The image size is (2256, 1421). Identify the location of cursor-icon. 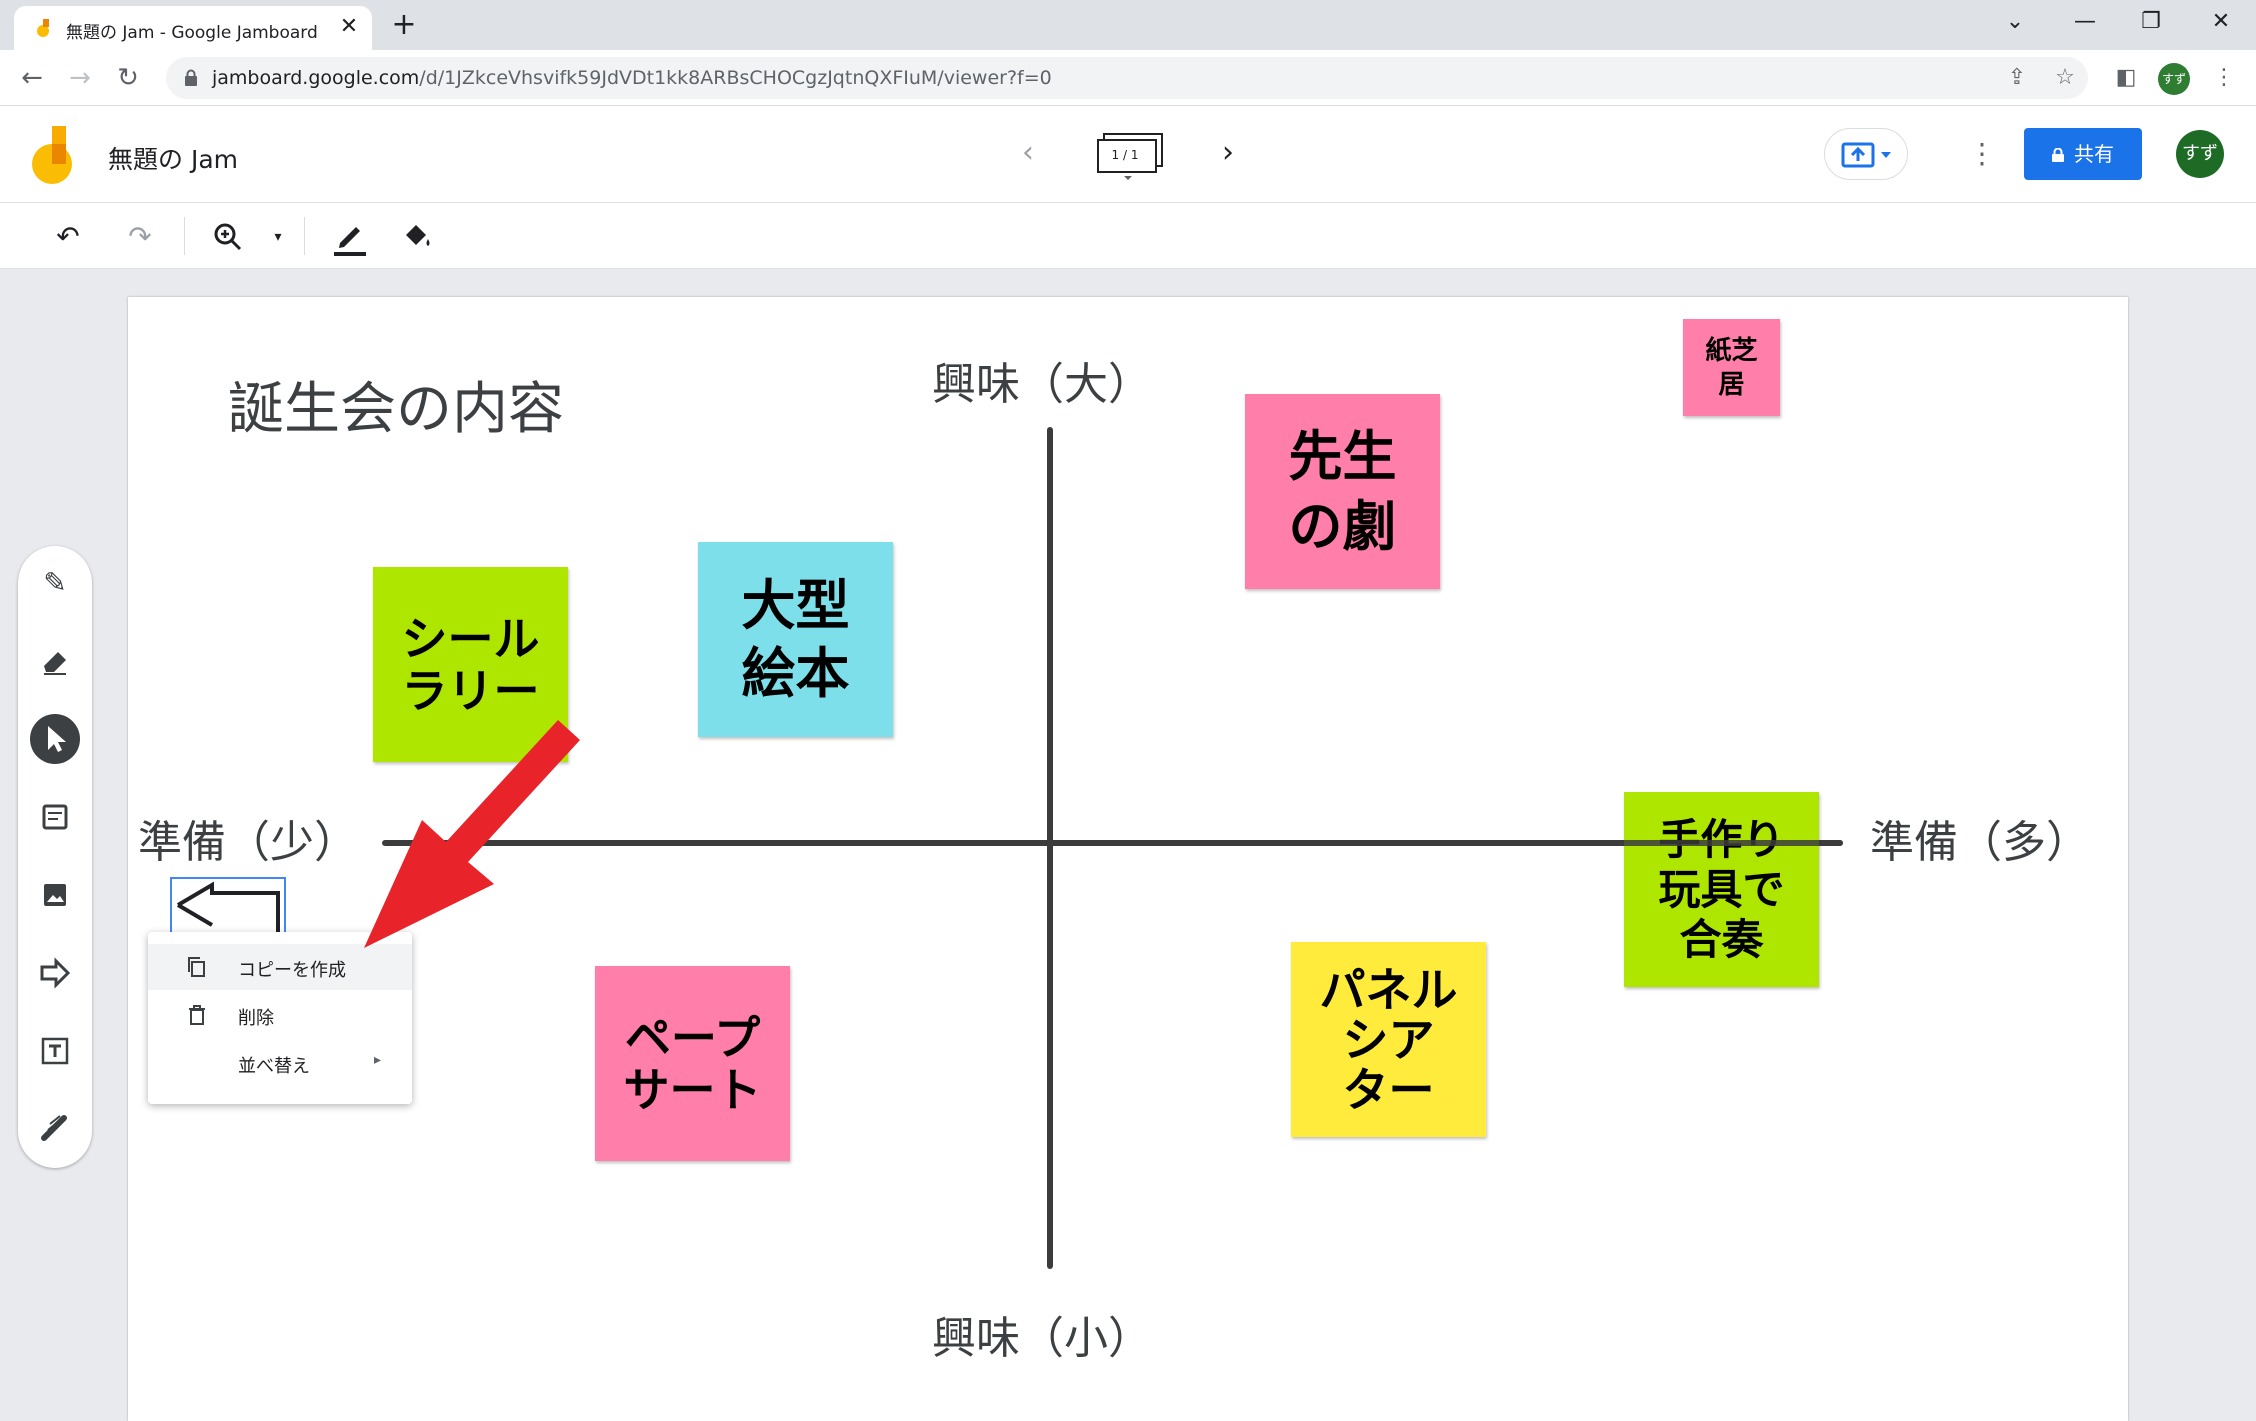
(57, 739).